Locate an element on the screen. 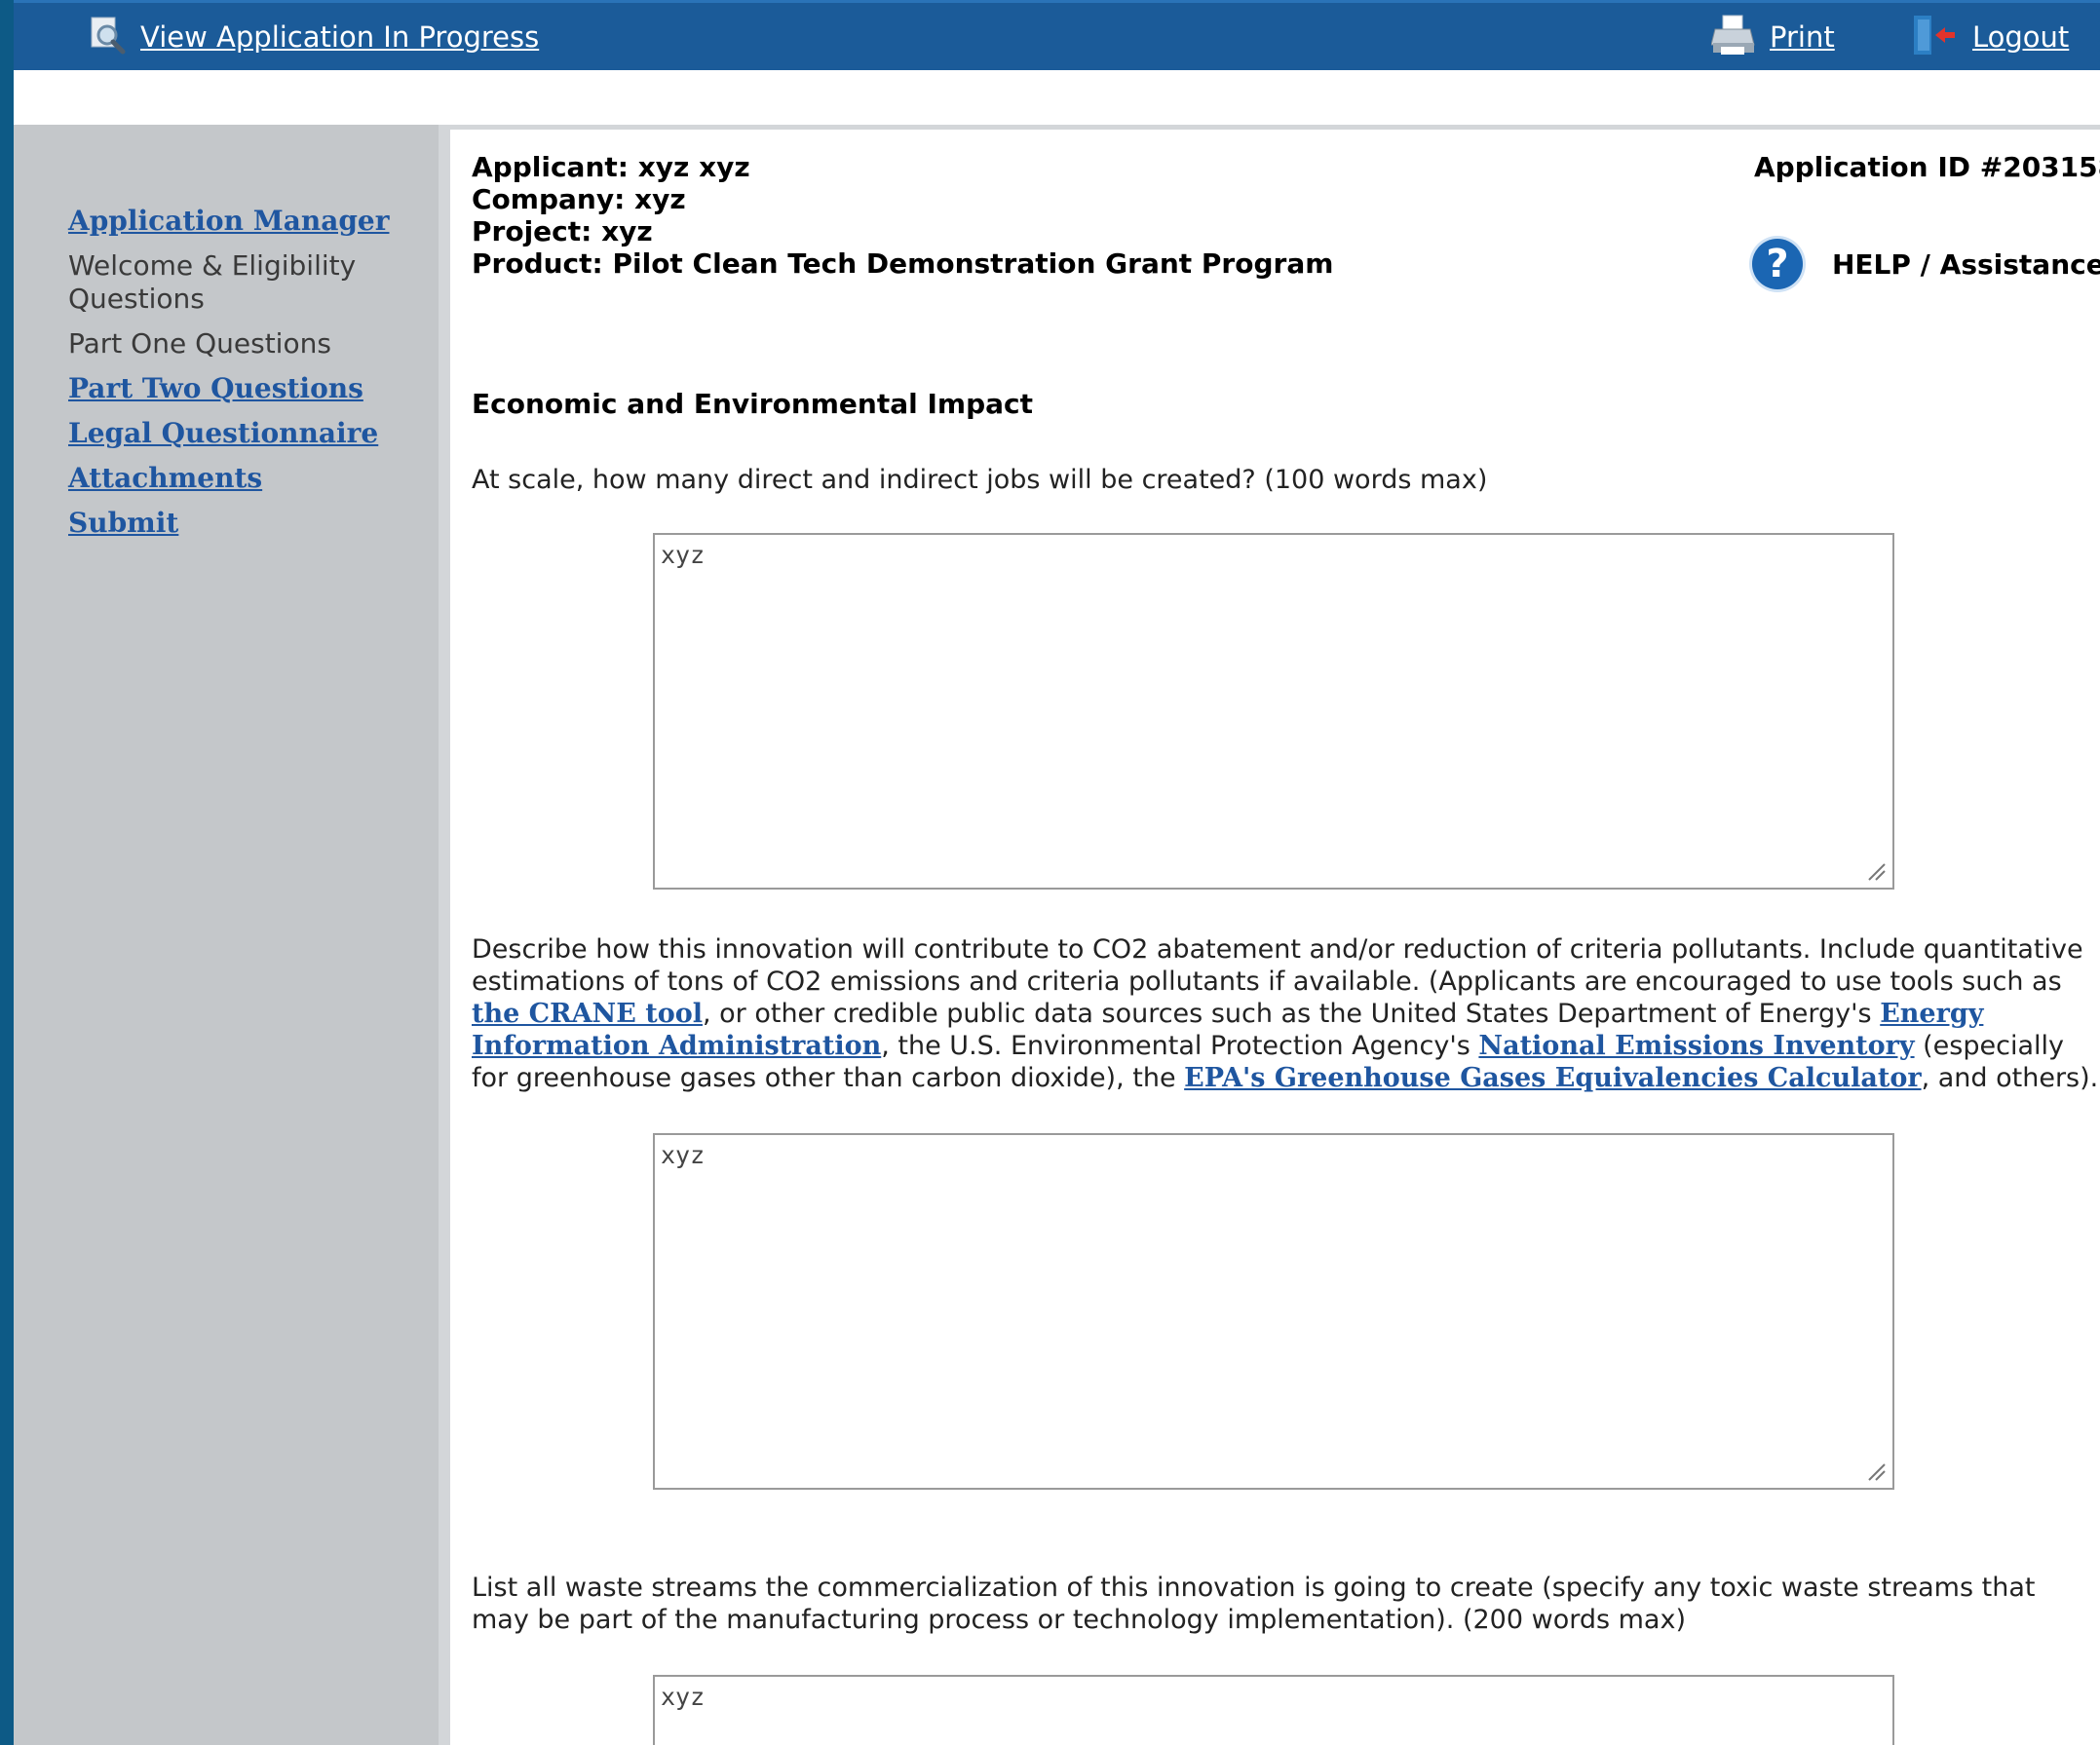  national-emissions-inventory-link: National Emissions Inventory is located at coordinates (1696, 1046).